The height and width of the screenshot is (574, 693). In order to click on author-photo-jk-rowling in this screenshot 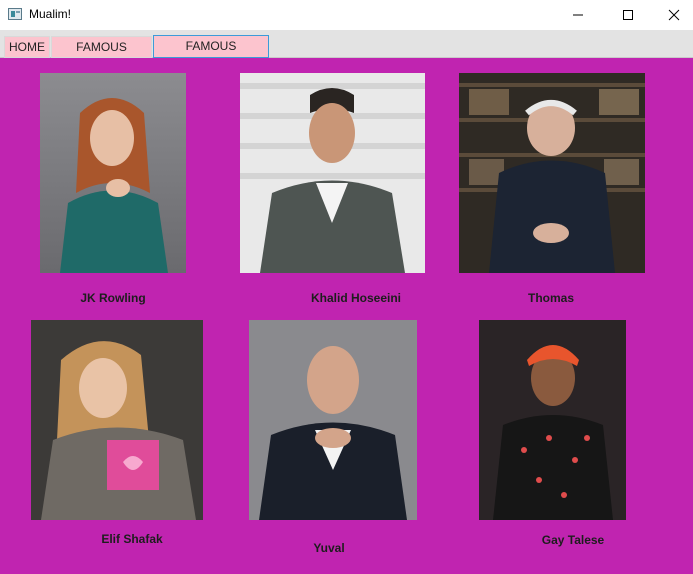, I will do `click(113, 173)`.